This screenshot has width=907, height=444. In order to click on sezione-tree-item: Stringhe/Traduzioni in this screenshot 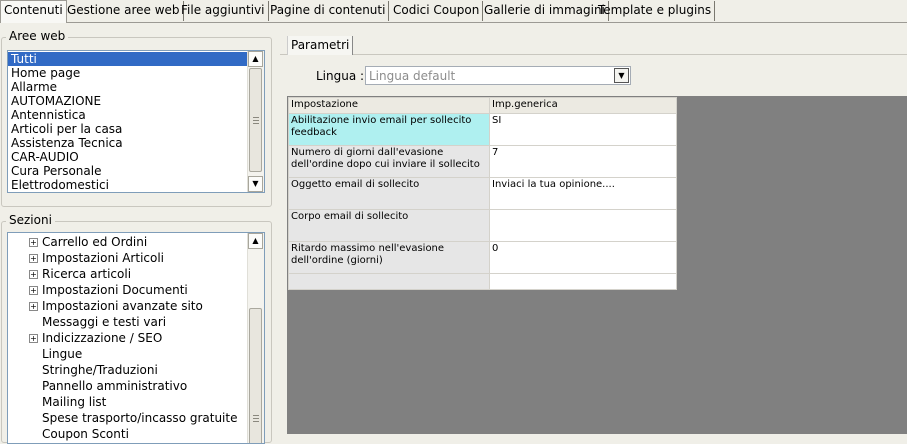, I will do `click(127, 370)`.